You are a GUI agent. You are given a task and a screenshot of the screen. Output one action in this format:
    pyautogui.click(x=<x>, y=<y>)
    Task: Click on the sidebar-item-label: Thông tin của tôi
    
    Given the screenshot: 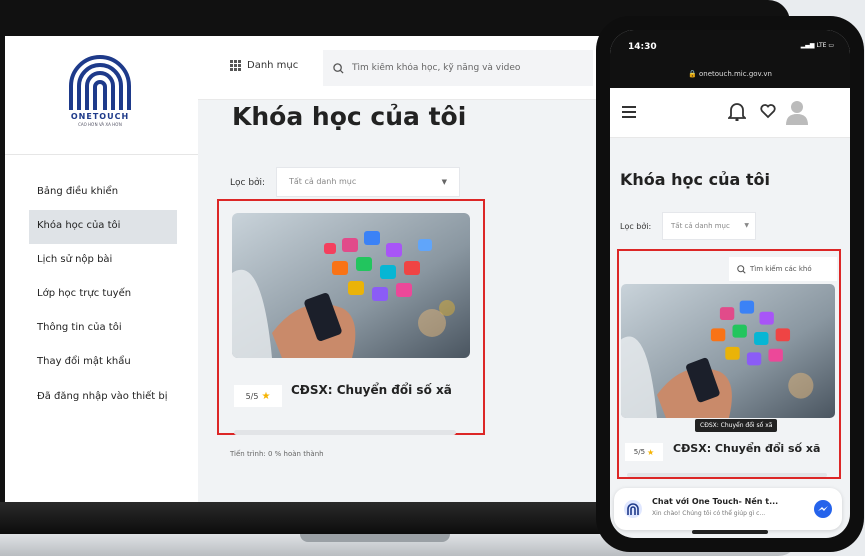 What is the action you would take?
    pyautogui.click(x=79, y=327)
    